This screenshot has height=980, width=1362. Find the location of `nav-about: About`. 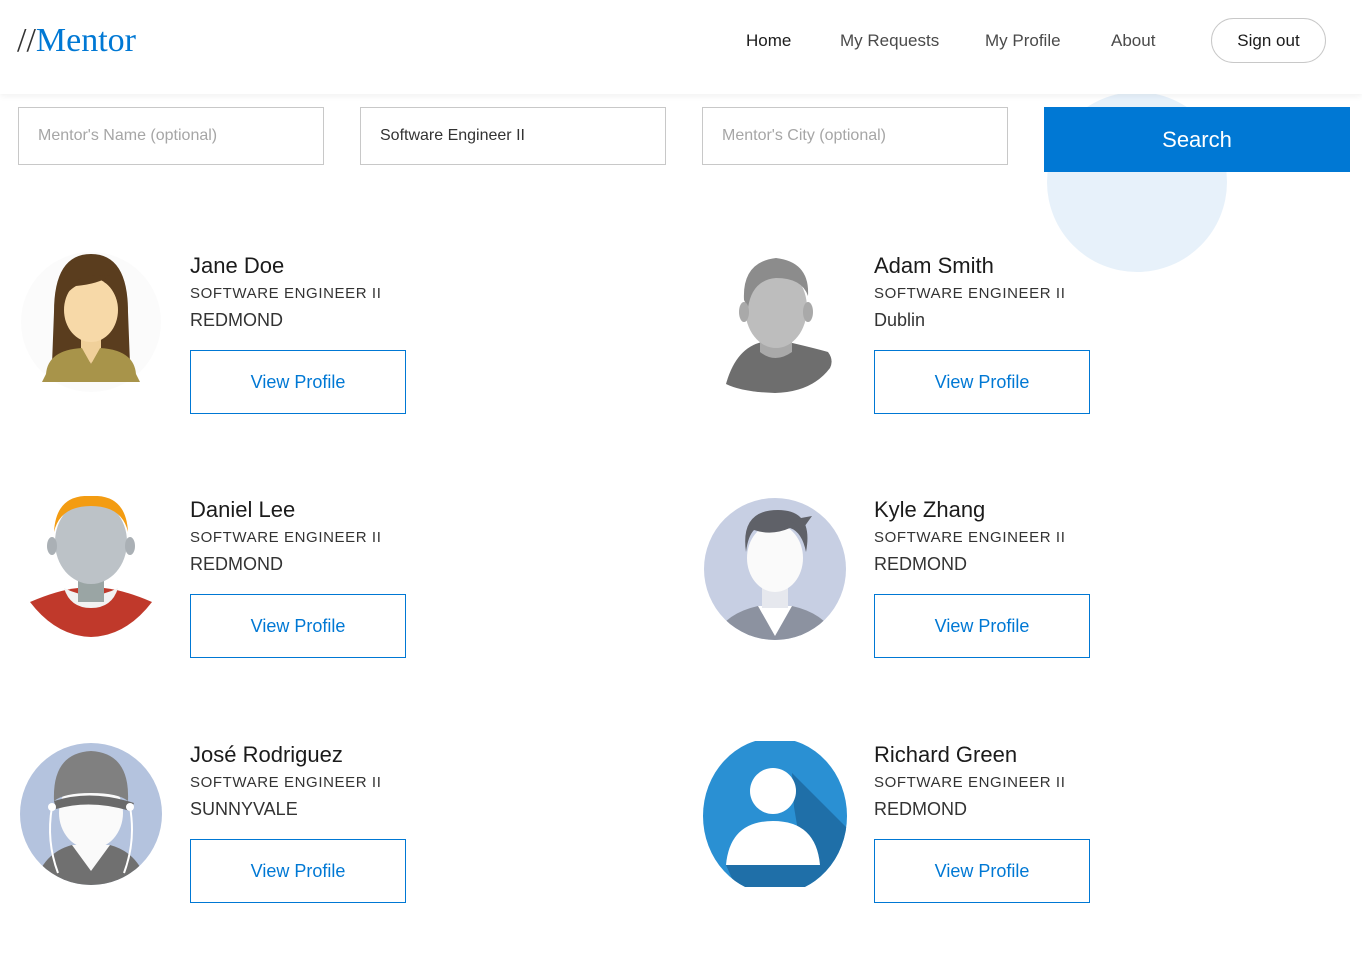

nav-about: About is located at coordinates (1133, 41).